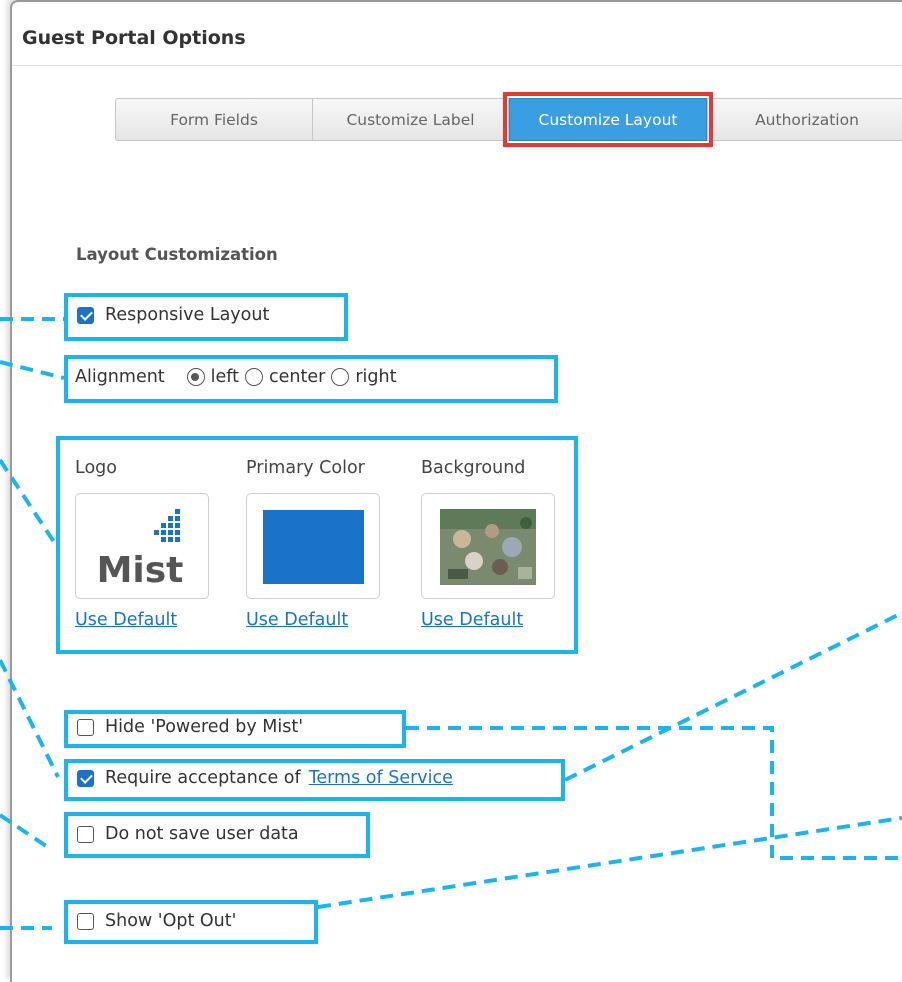 The image size is (902, 982). What do you see at coordinates (214, 119) in the screenshot?
I see `tab-form-fields: Form Fields` at bounding box center [214, 119].